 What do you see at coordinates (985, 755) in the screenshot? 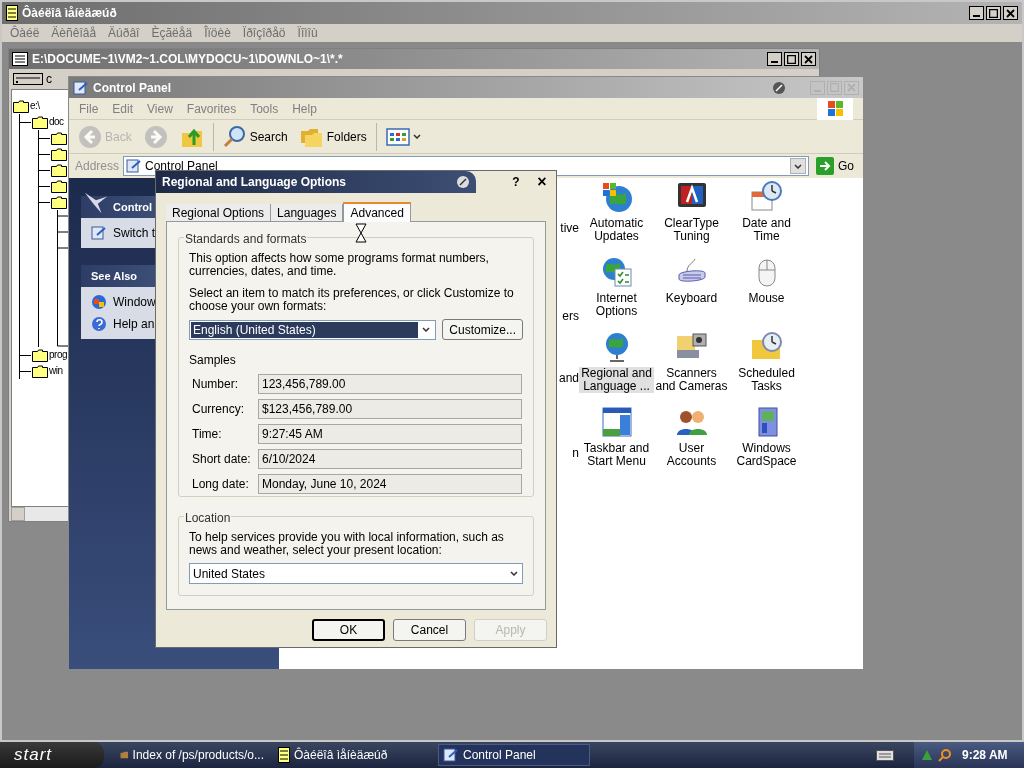
I see `clock: 9:28 AM` at bounding box center [985, 755].